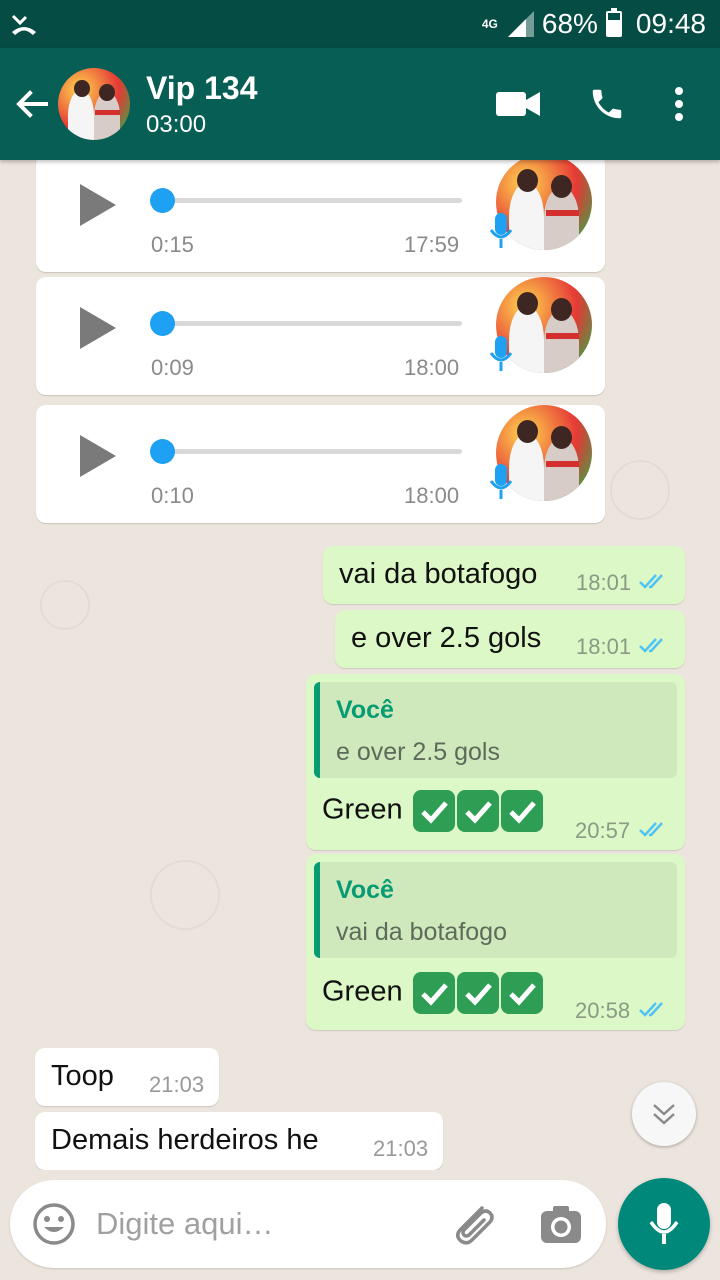  What do you see at coordinates (320, 336) in the screenshot?
I see `voice-message: 0:09 18:00` at bounding box center [320, 336].